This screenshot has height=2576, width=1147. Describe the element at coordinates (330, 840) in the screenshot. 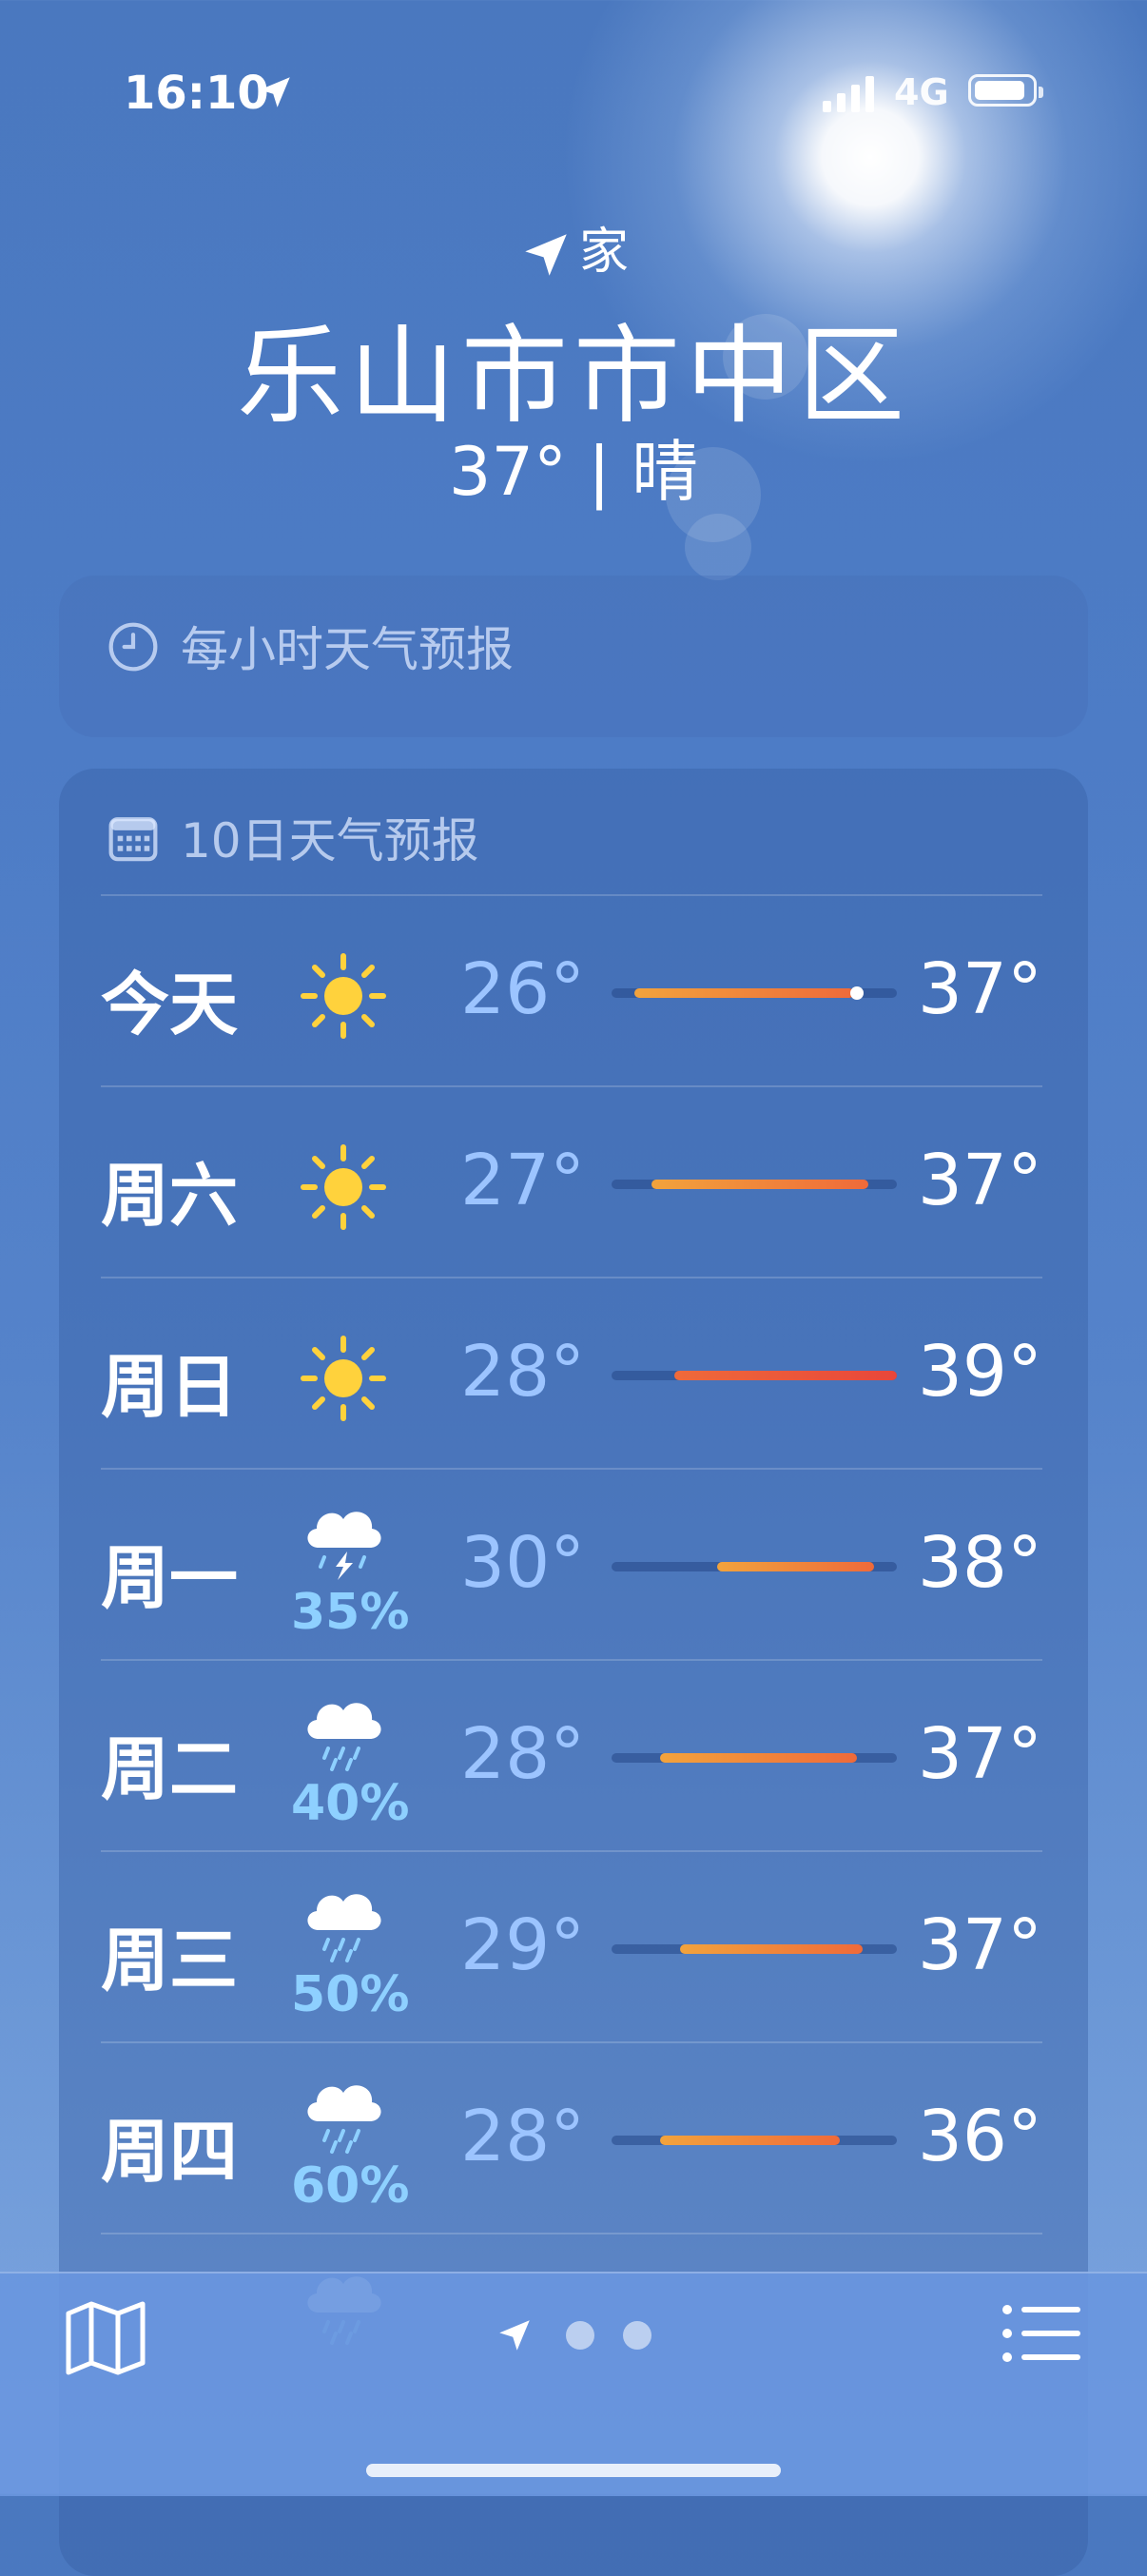

I see `ten-day-forecast-title: 10日天气预报` at that location.